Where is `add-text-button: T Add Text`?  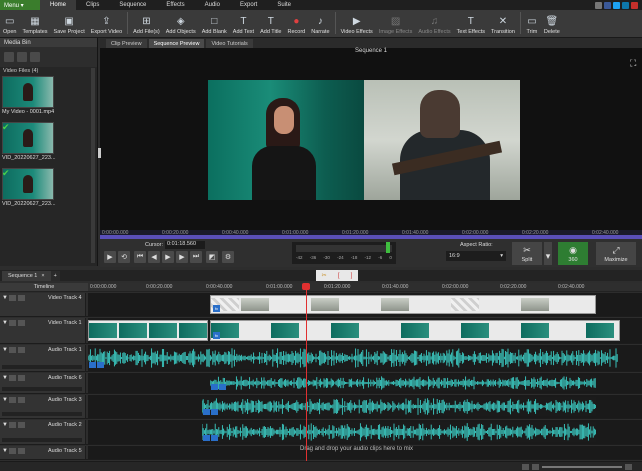 add-text-button: T Add Text is located at coordinates (243, 23).